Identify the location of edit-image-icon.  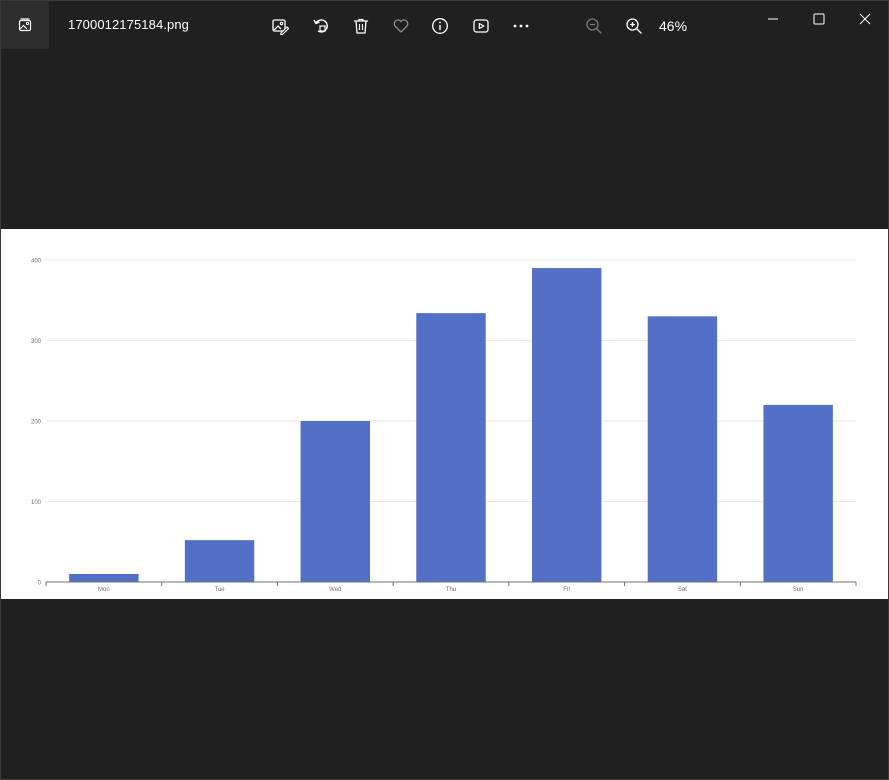
(280, 27).